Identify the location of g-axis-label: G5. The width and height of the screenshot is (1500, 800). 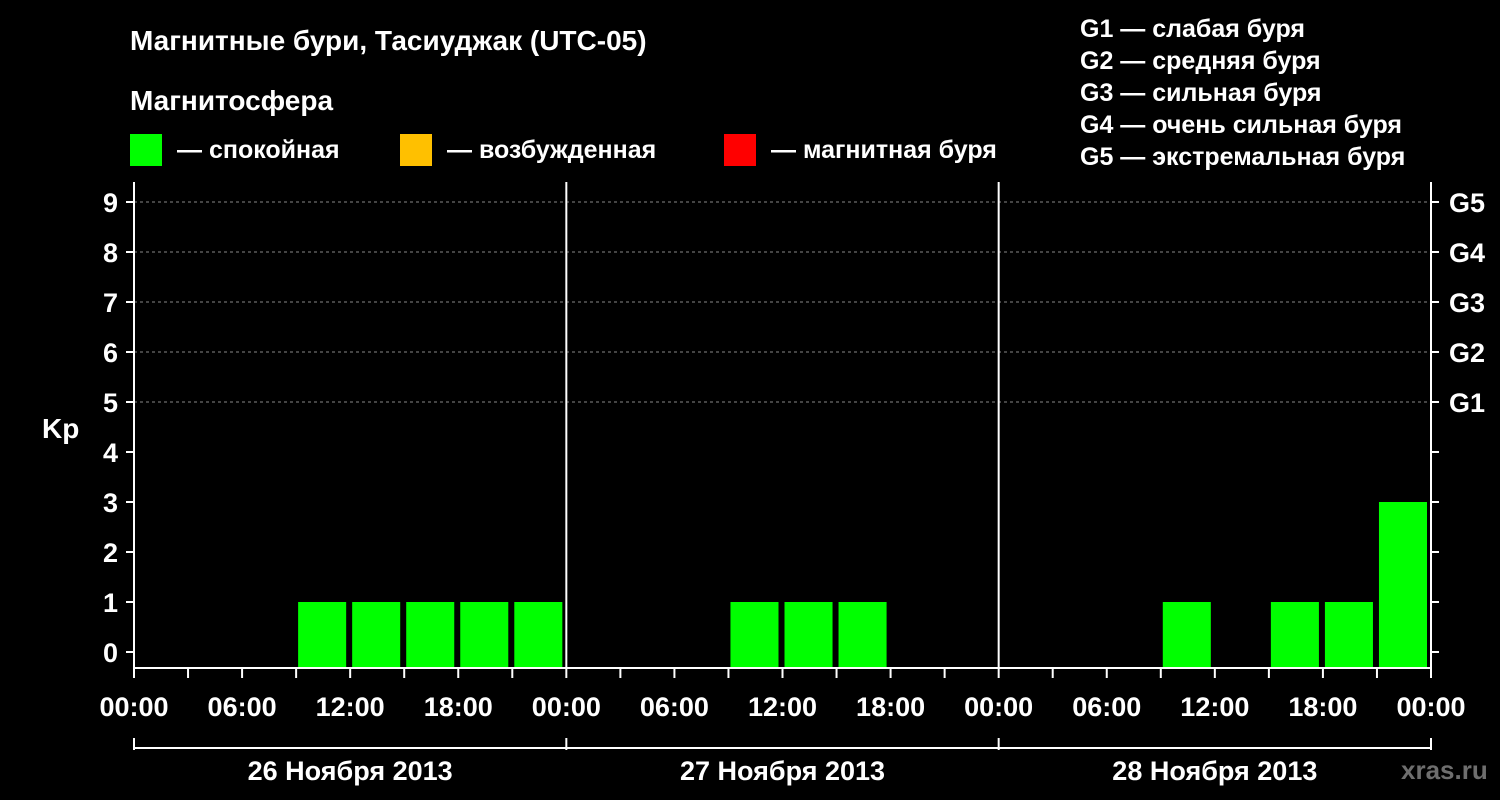
(1467, 203).